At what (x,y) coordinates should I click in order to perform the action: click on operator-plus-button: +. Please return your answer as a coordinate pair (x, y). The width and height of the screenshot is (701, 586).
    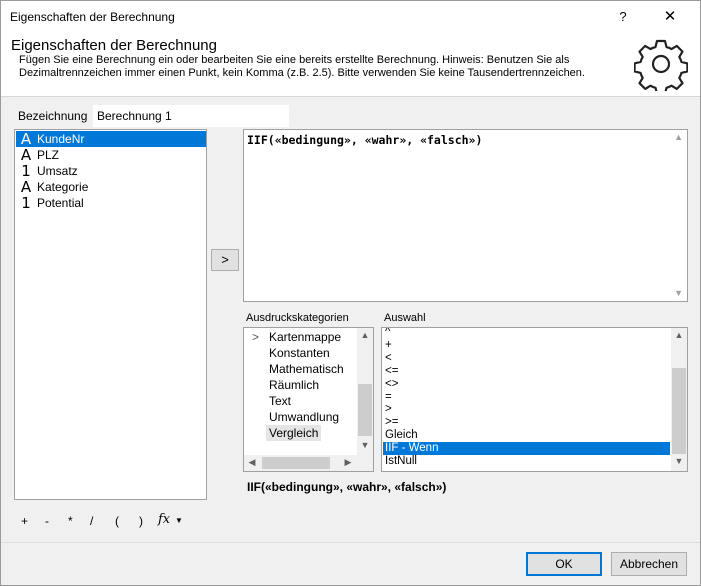
    Looking at the image, I should click on (24, 521).